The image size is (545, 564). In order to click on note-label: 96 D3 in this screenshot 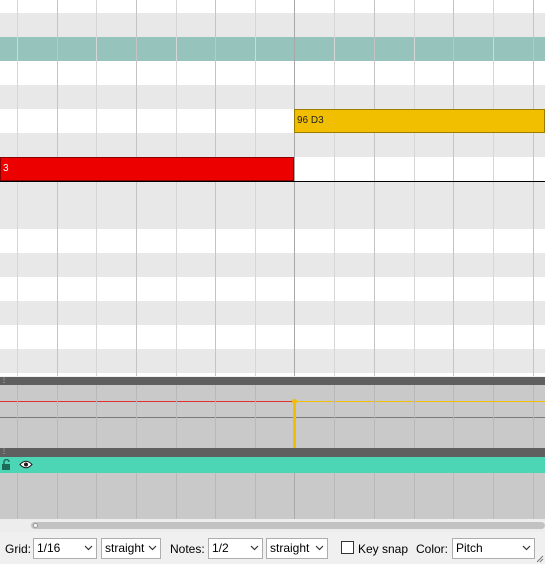, I will do `click(310, 120)`.